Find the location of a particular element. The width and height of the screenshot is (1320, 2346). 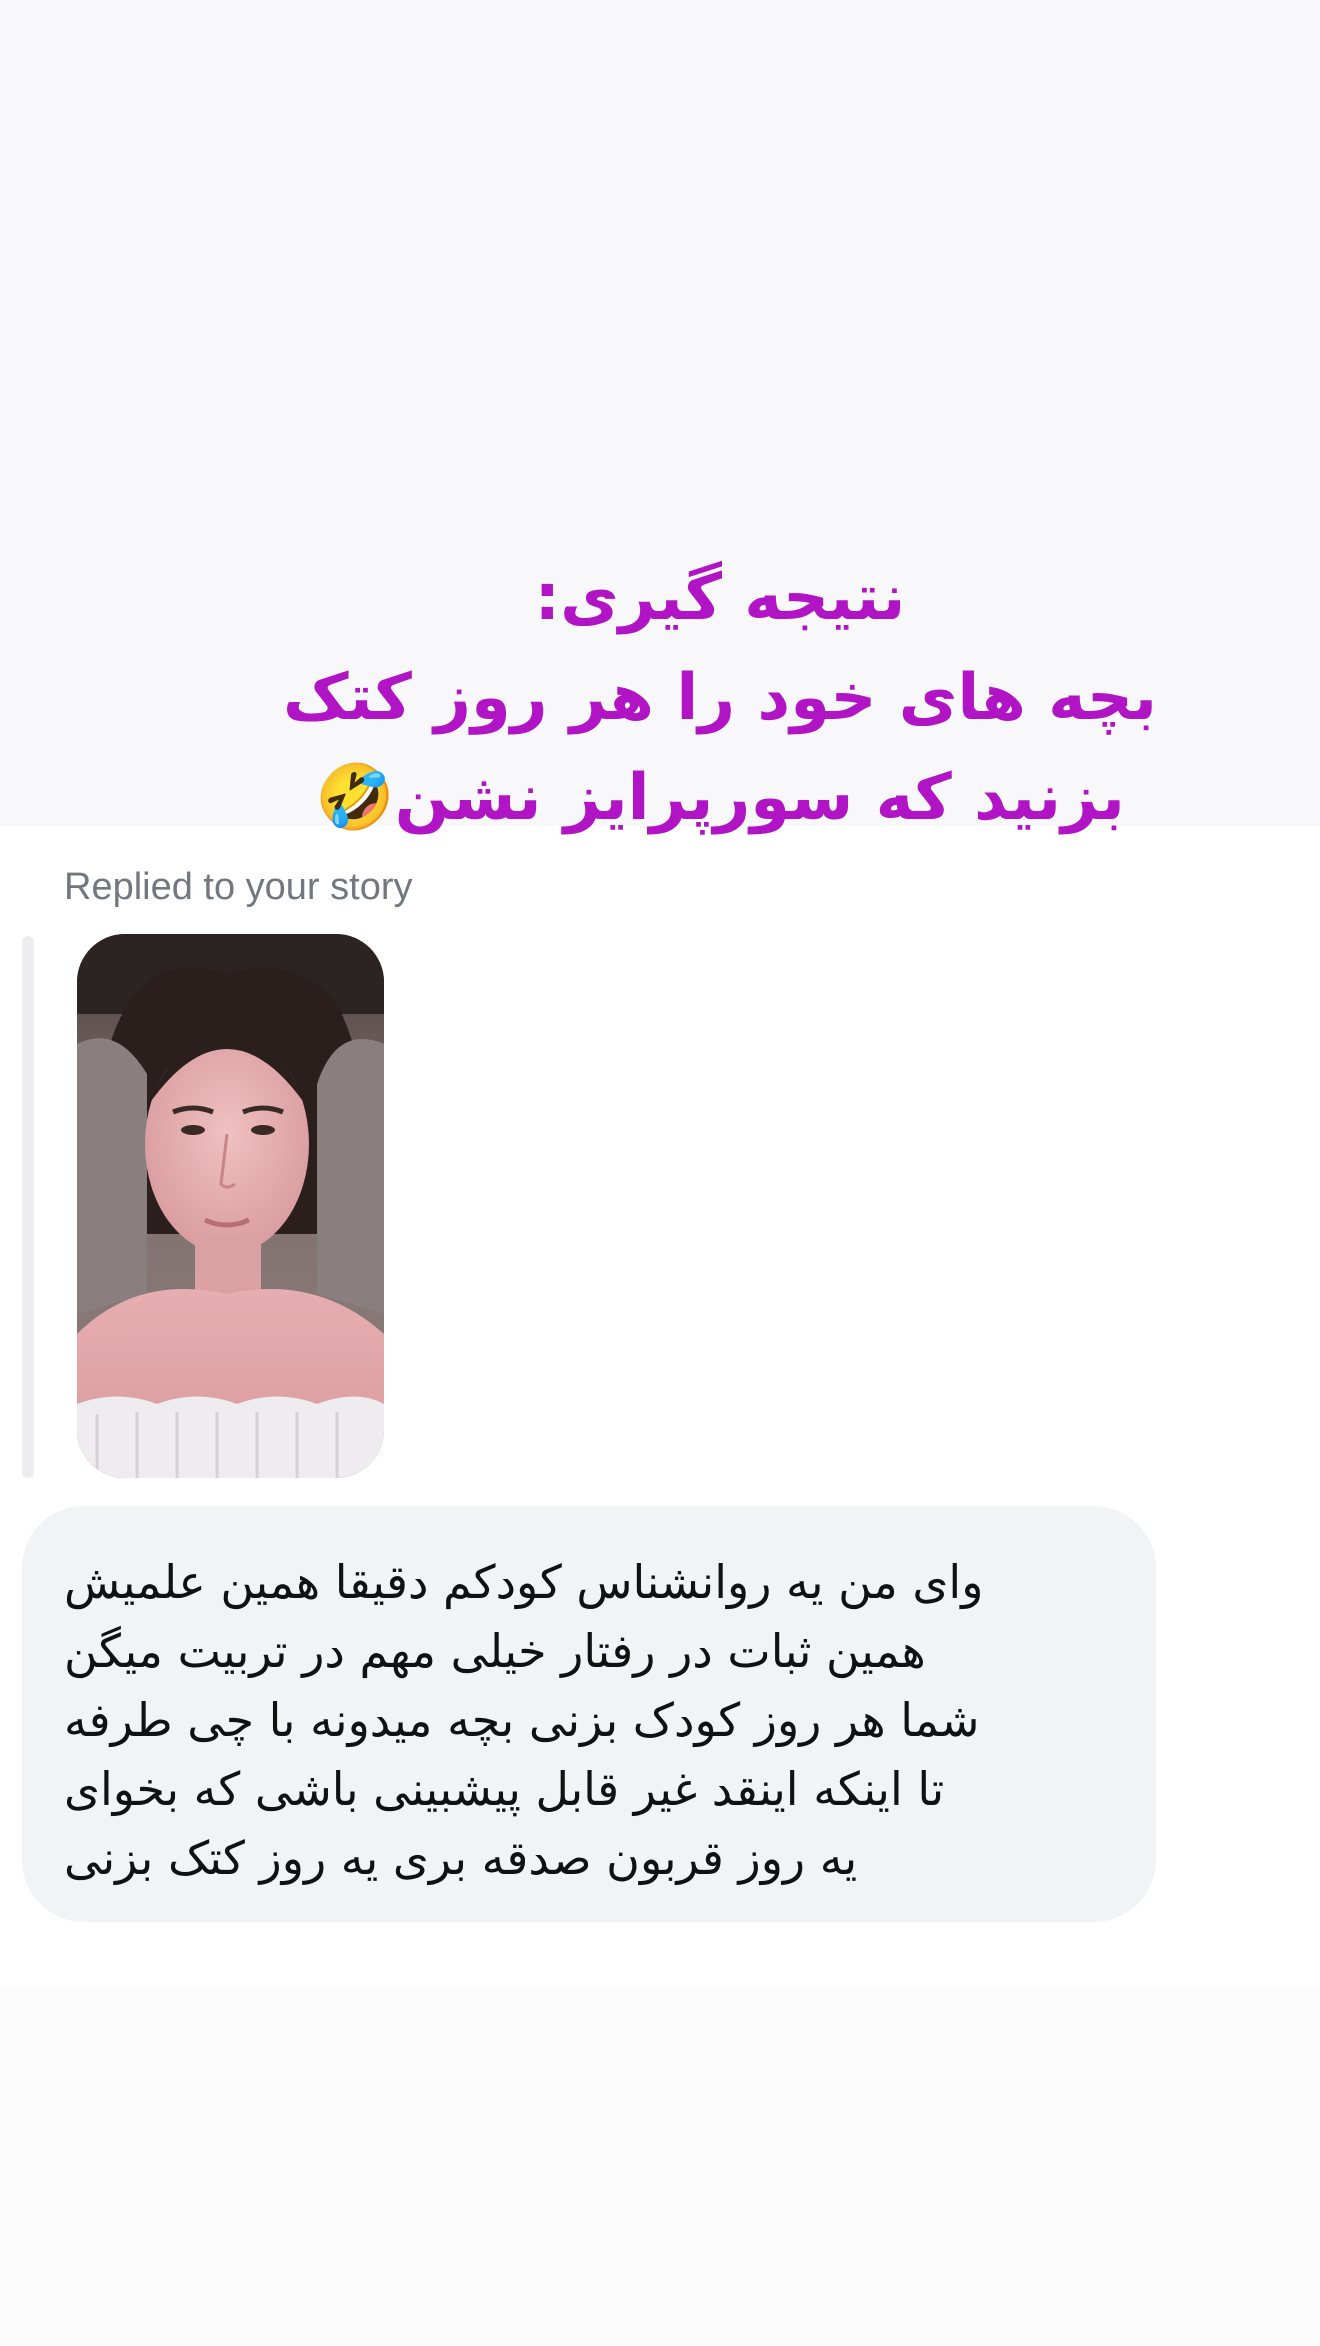

story-caption-line: نتیجه گیری: is located at coordinates (720, 598).